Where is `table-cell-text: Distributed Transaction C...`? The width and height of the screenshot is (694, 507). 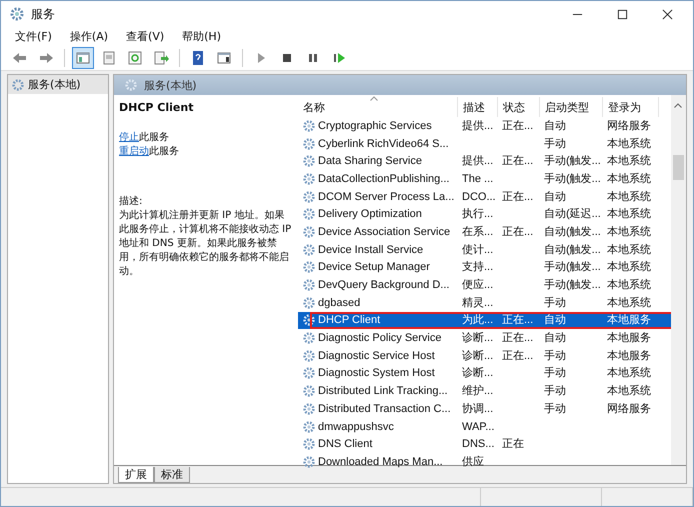 table-cell-text: Distributed Transaction C... is located at coordinates (384, 409).